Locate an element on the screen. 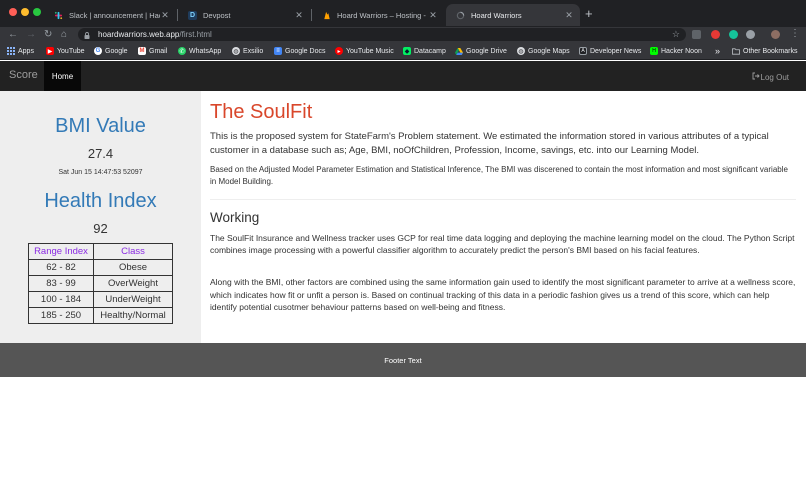 This screenshot has height=504, width=806. avatar is located at coordinates (775, 34).